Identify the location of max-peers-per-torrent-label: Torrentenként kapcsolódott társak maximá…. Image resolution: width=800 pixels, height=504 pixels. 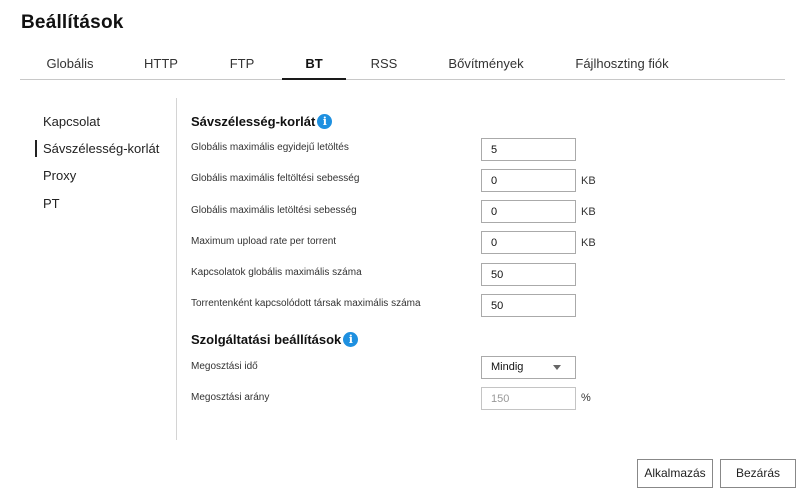
(306, 303).